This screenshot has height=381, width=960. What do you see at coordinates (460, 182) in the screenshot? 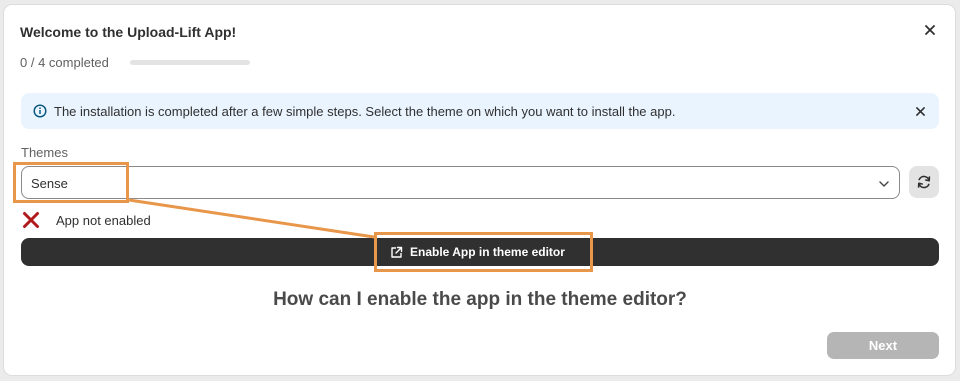
I see `theme-select: Sense` at bounding box center [460, 182].